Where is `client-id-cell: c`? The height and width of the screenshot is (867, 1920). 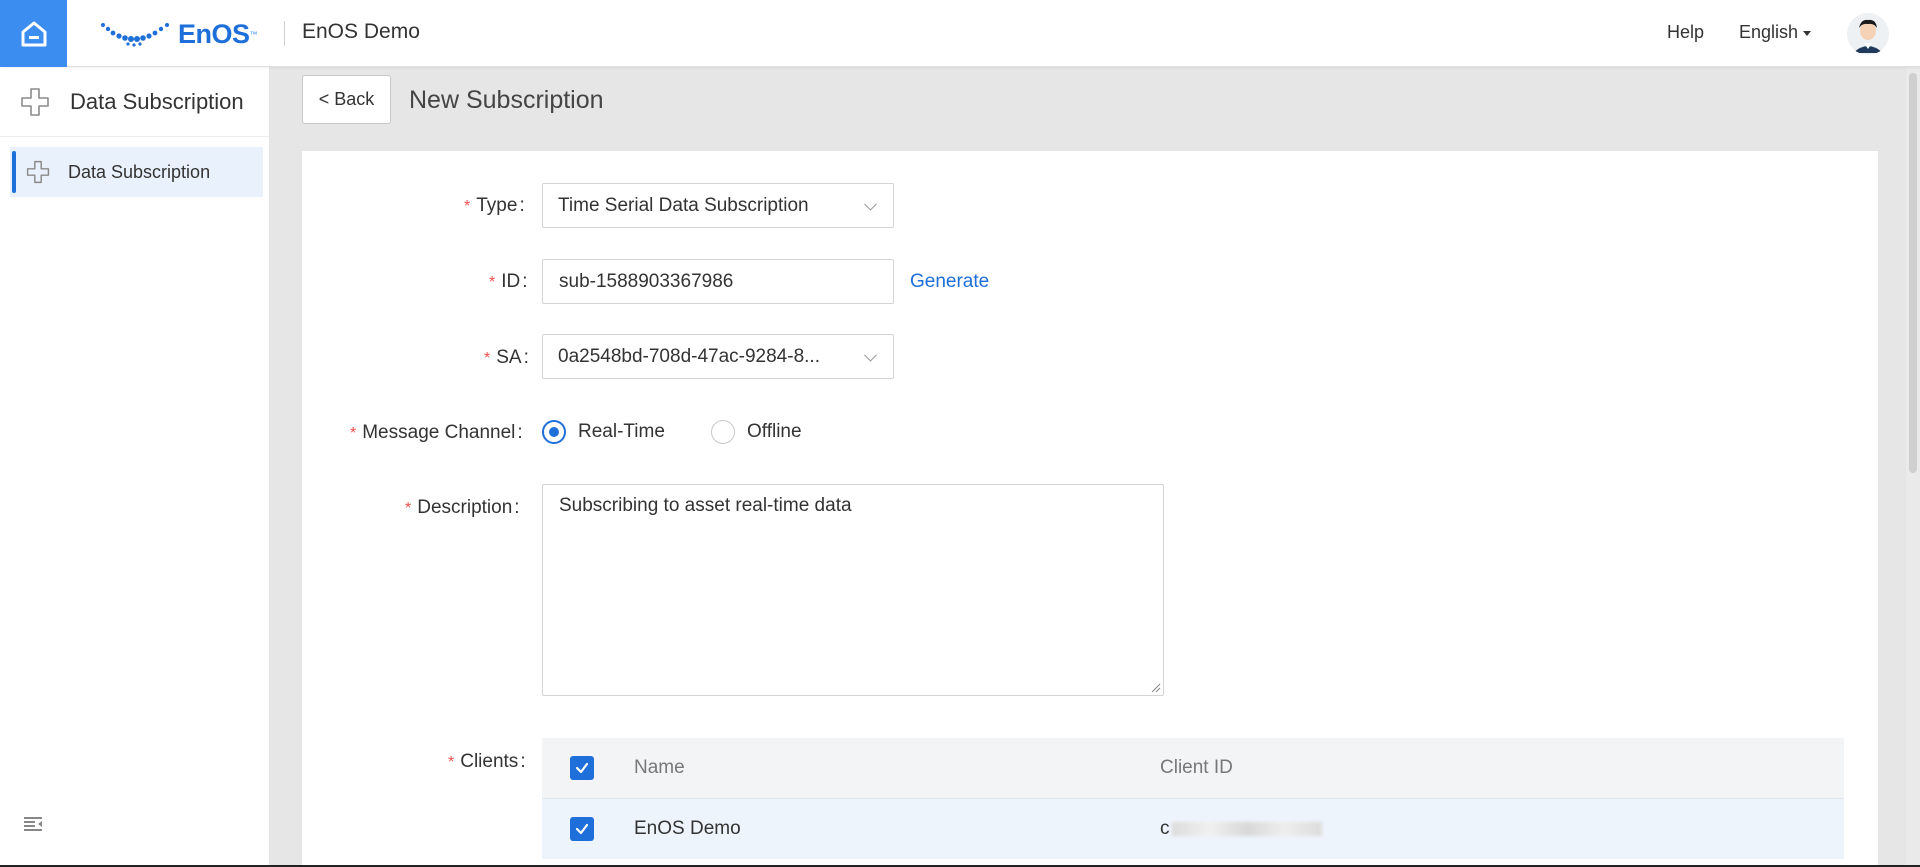 client-id-cell: c is located at coordinates (1241, 829).